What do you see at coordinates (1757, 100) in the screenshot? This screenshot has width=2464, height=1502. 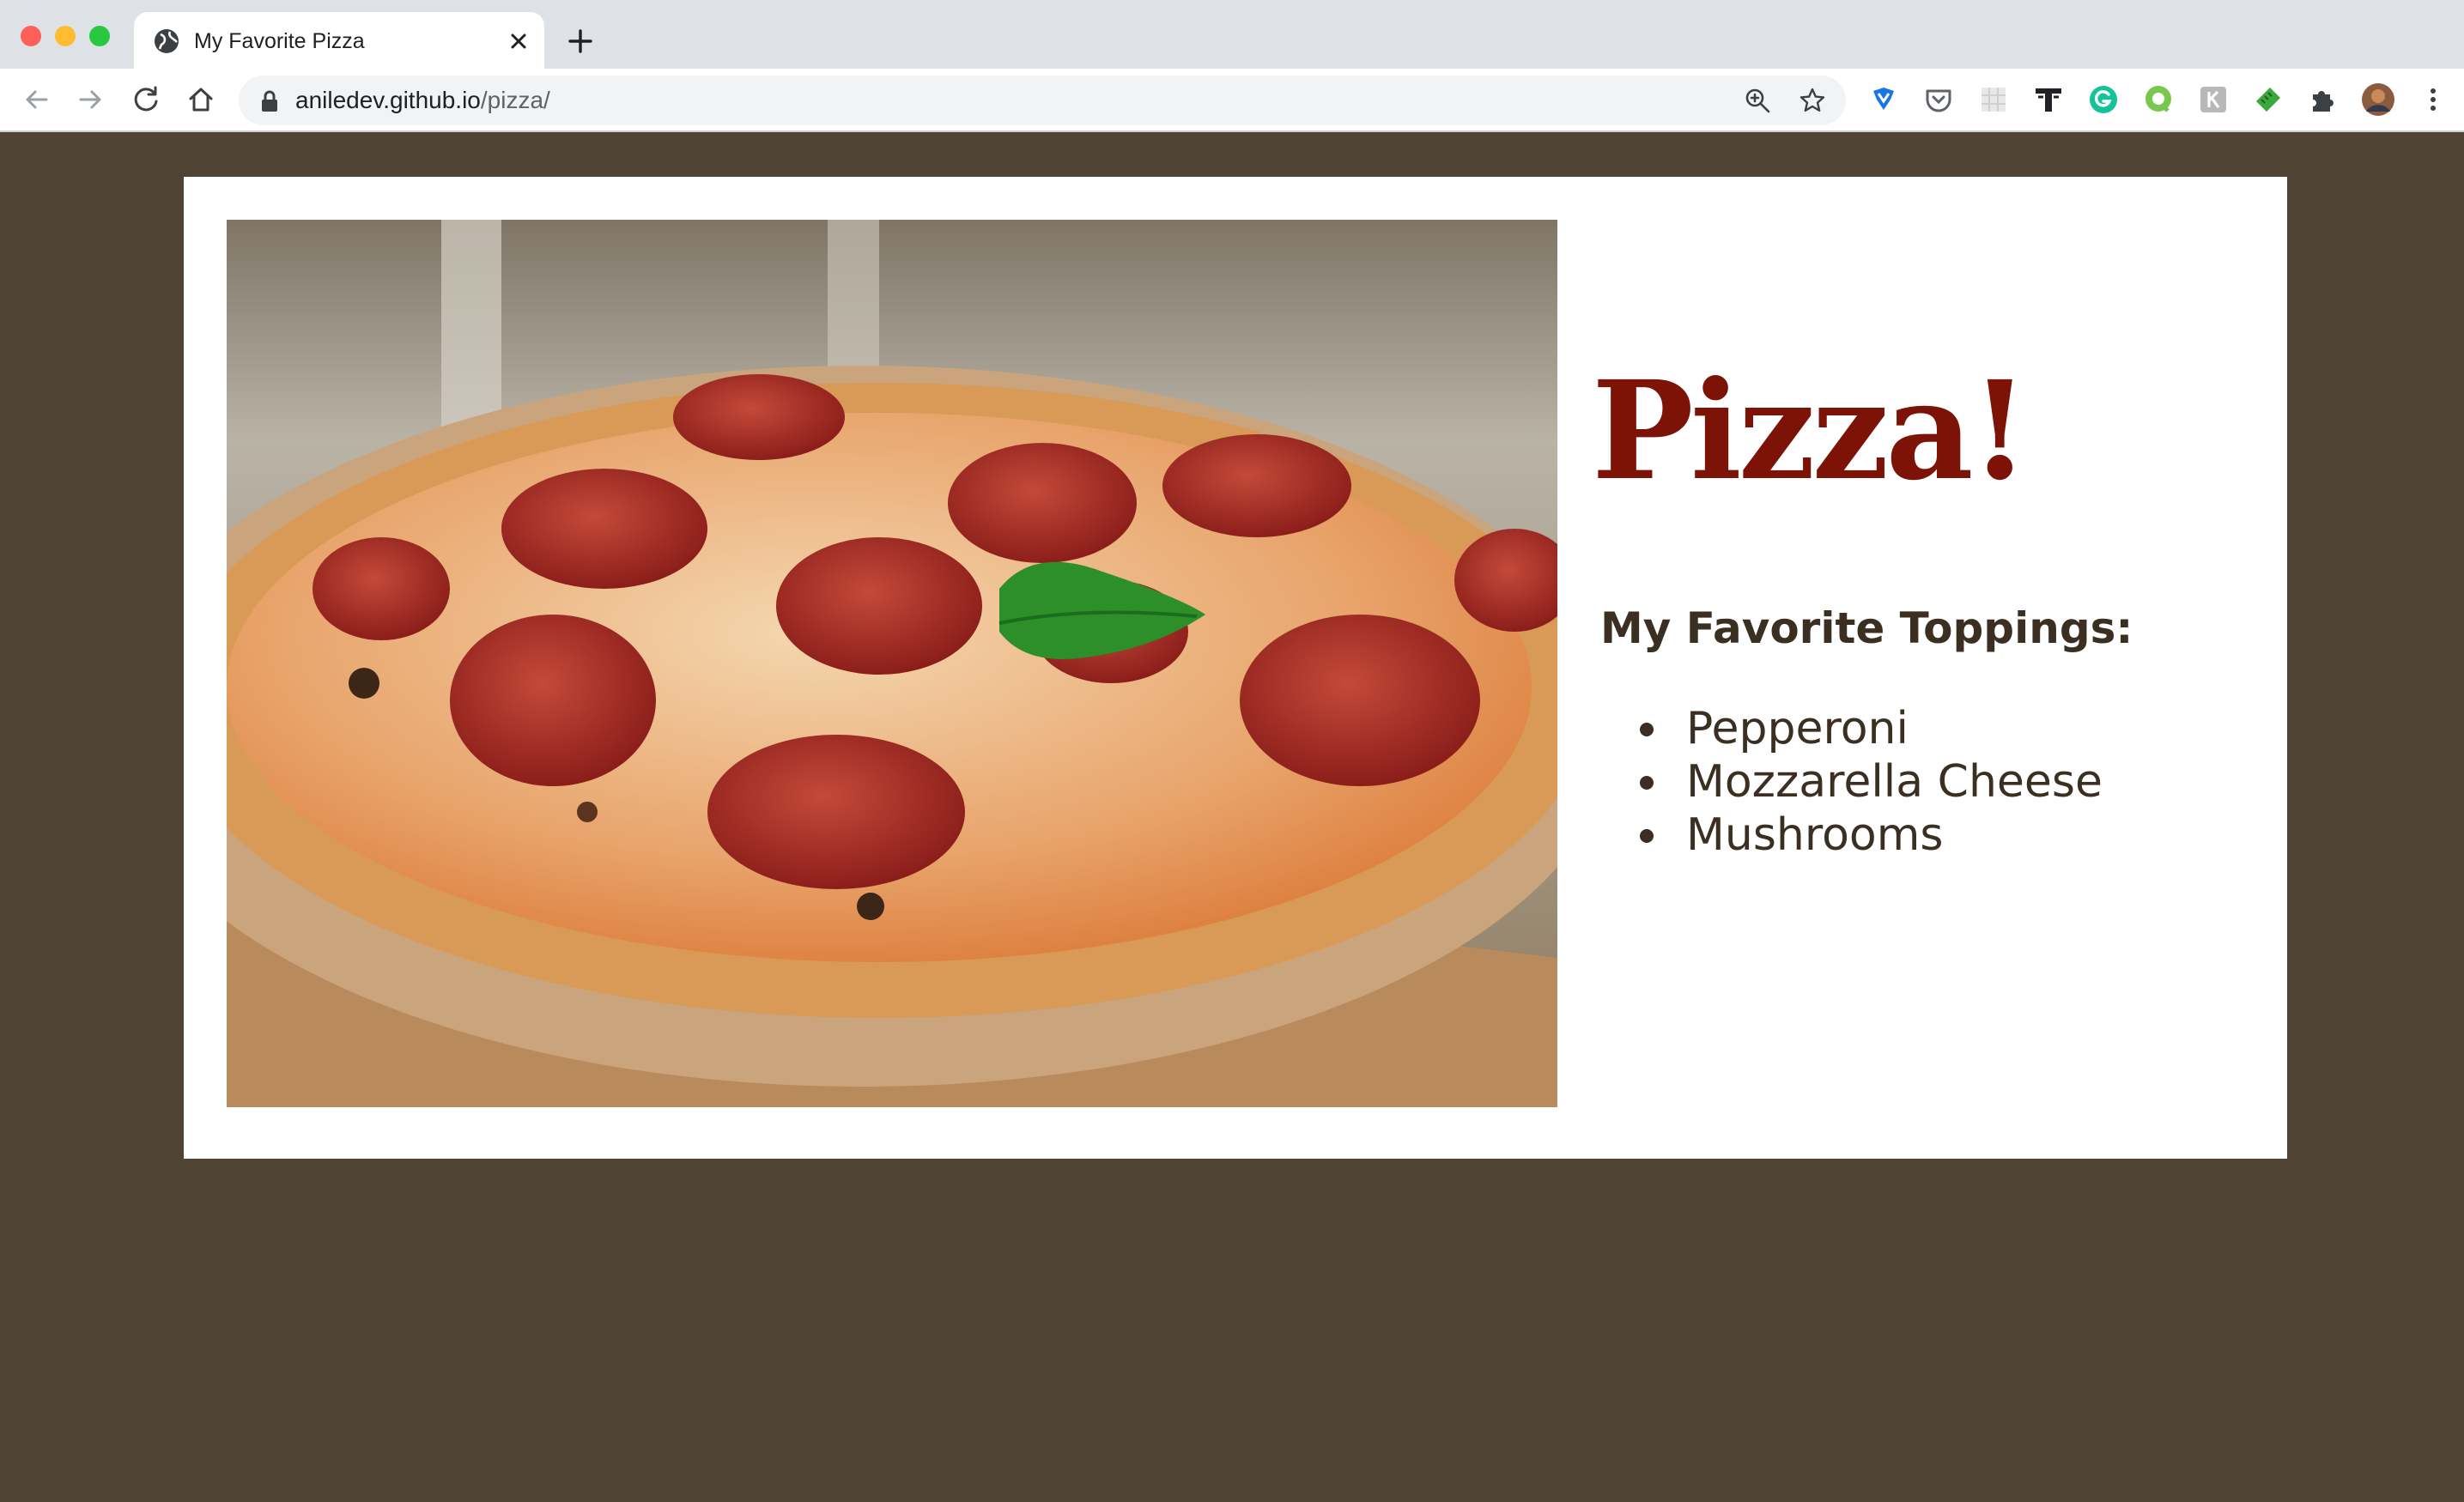 I see `zoom-icon` at bounding box center [1757, 100].